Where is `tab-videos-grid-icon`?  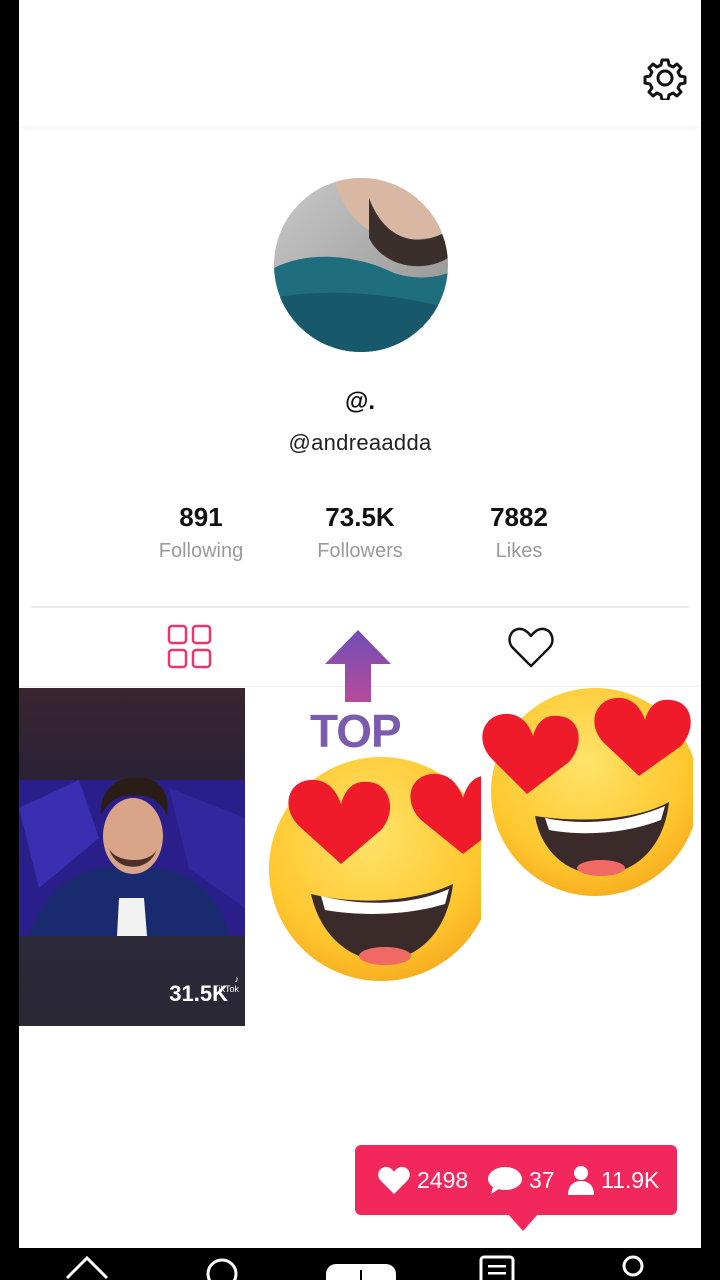
tab-videos-grid-icon is located at coordinates (190, 647).